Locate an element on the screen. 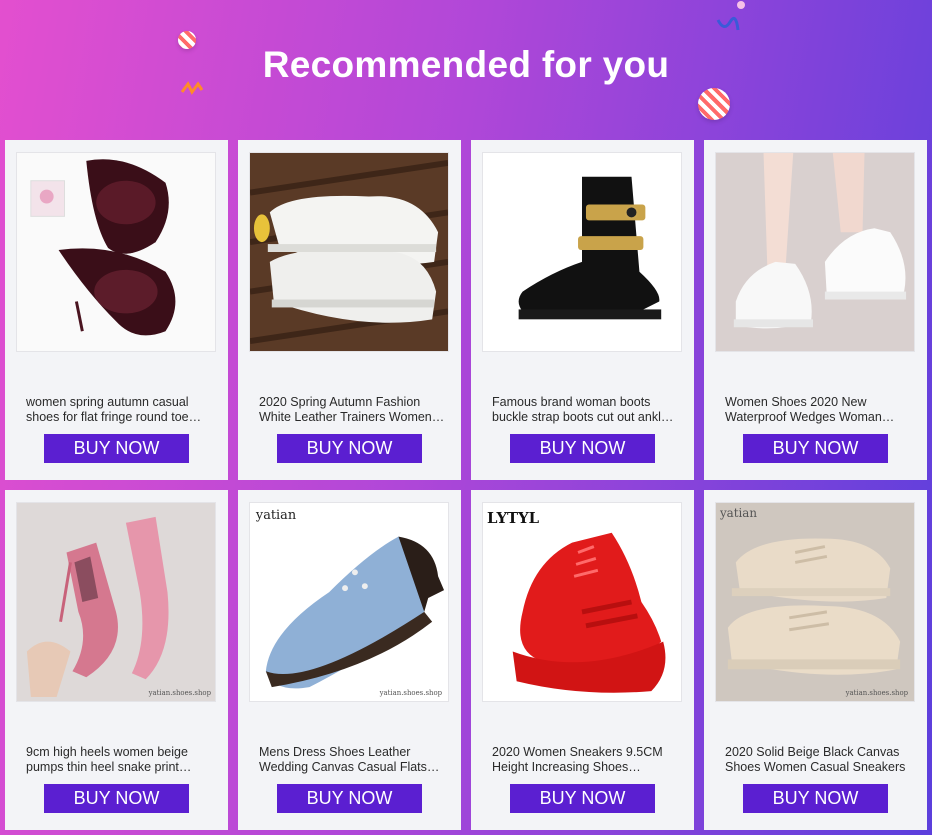 The width and height of the screenshot is (932, 835). white-leather-trainers-image is located at coordinates (349, 252).